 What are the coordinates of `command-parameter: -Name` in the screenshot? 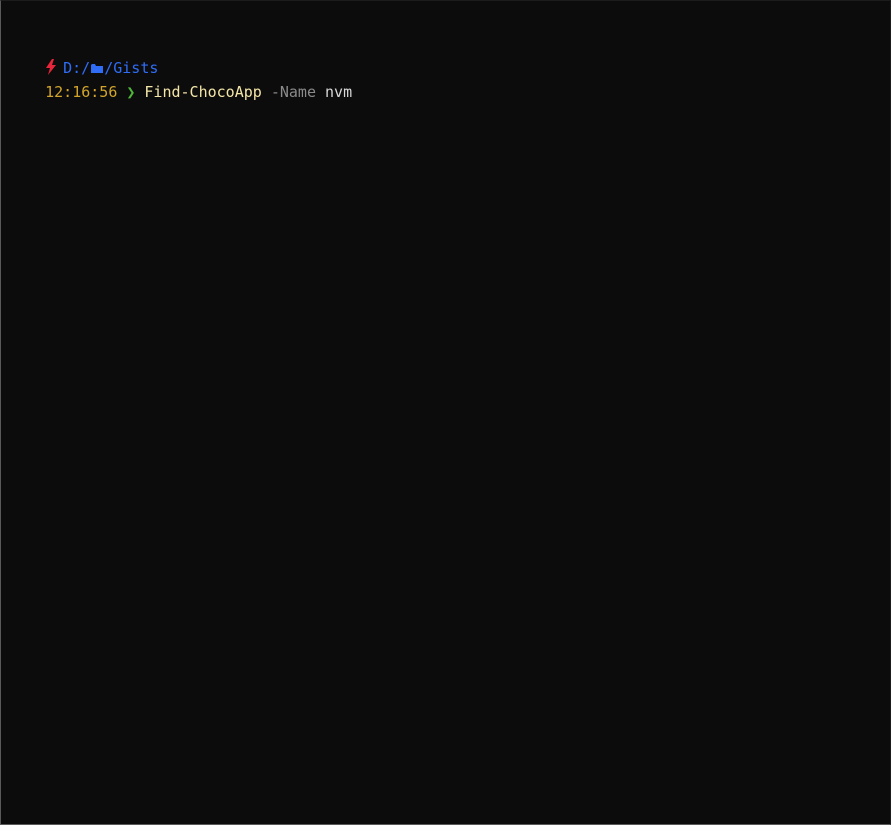 It's located at (293, 92).